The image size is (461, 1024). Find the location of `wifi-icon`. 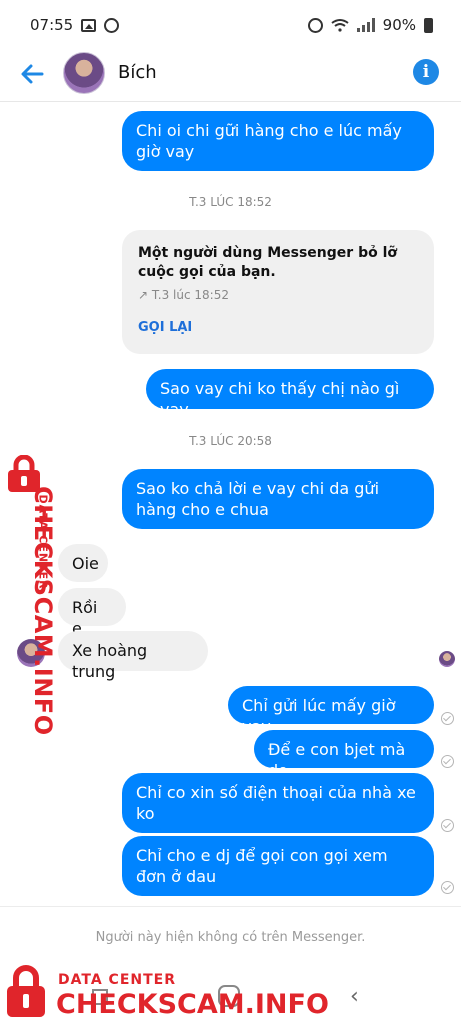

wifi-icon is located at coordinates (340, 25).